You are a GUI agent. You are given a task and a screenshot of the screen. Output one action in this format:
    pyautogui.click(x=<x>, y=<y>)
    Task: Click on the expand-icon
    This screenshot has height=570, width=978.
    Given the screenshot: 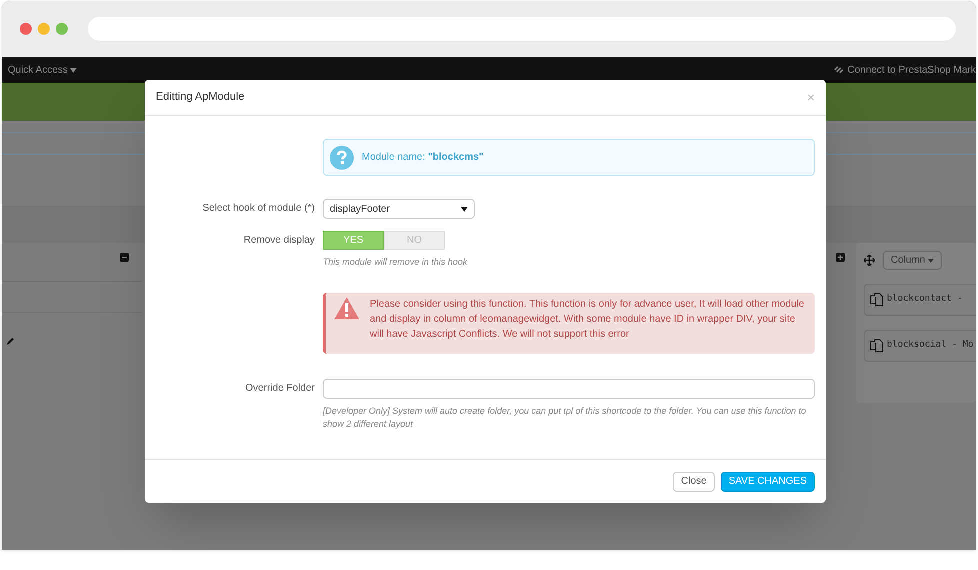 What is the action you would take?
    pyautogui.click(x=840, y=257)
    